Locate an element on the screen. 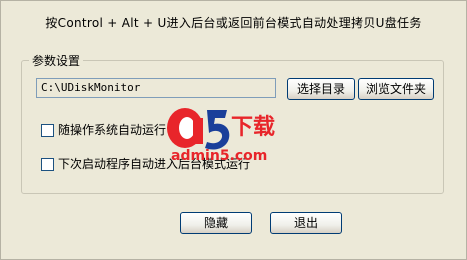 The height and width of the screenshot is (260, 467). settings-group-title: 参数设置 is located at coordinates (56, 60).